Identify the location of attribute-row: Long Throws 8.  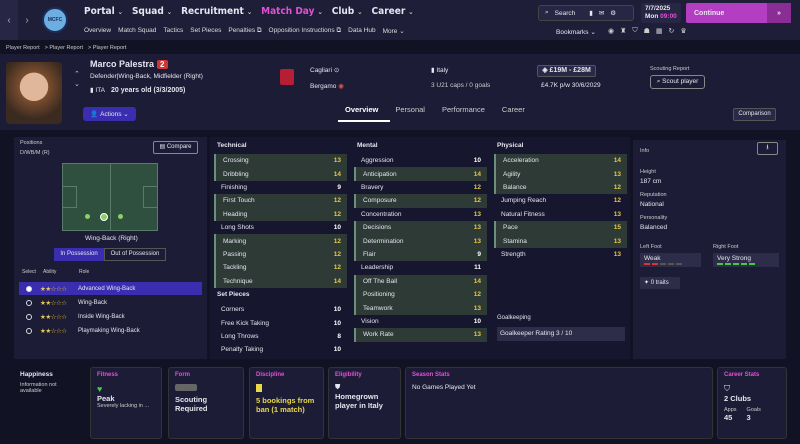
(280, 336).